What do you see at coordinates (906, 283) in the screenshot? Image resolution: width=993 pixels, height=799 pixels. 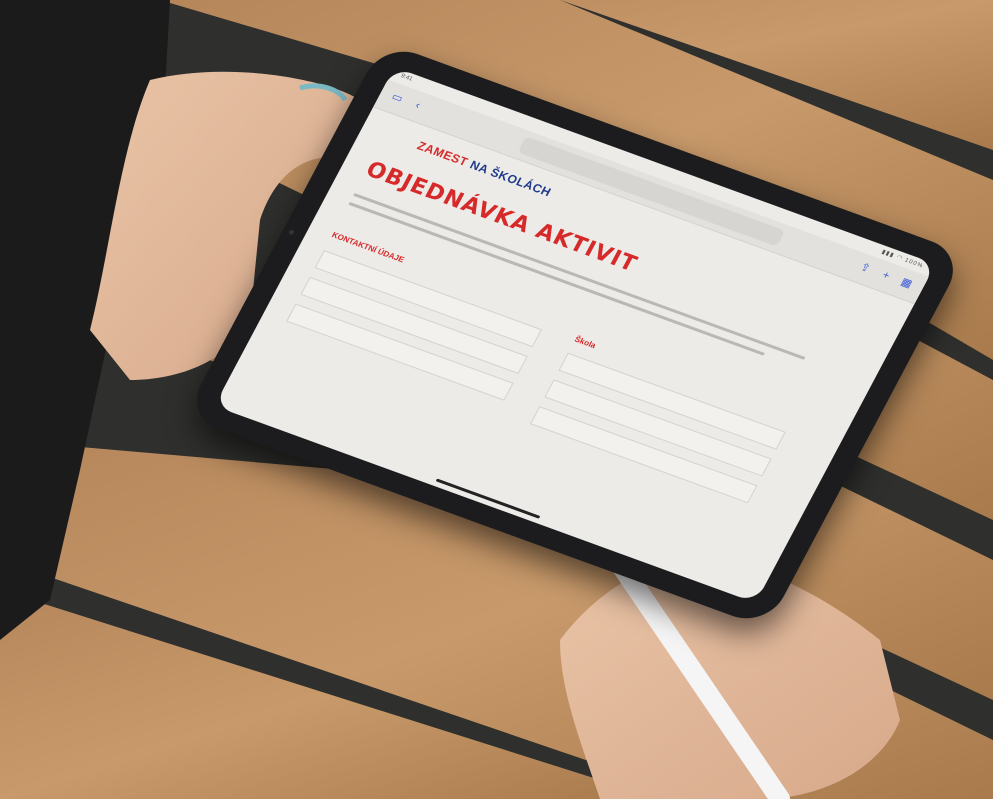 I see `tabs-icon: ▦` at bounding box center [906, 283].